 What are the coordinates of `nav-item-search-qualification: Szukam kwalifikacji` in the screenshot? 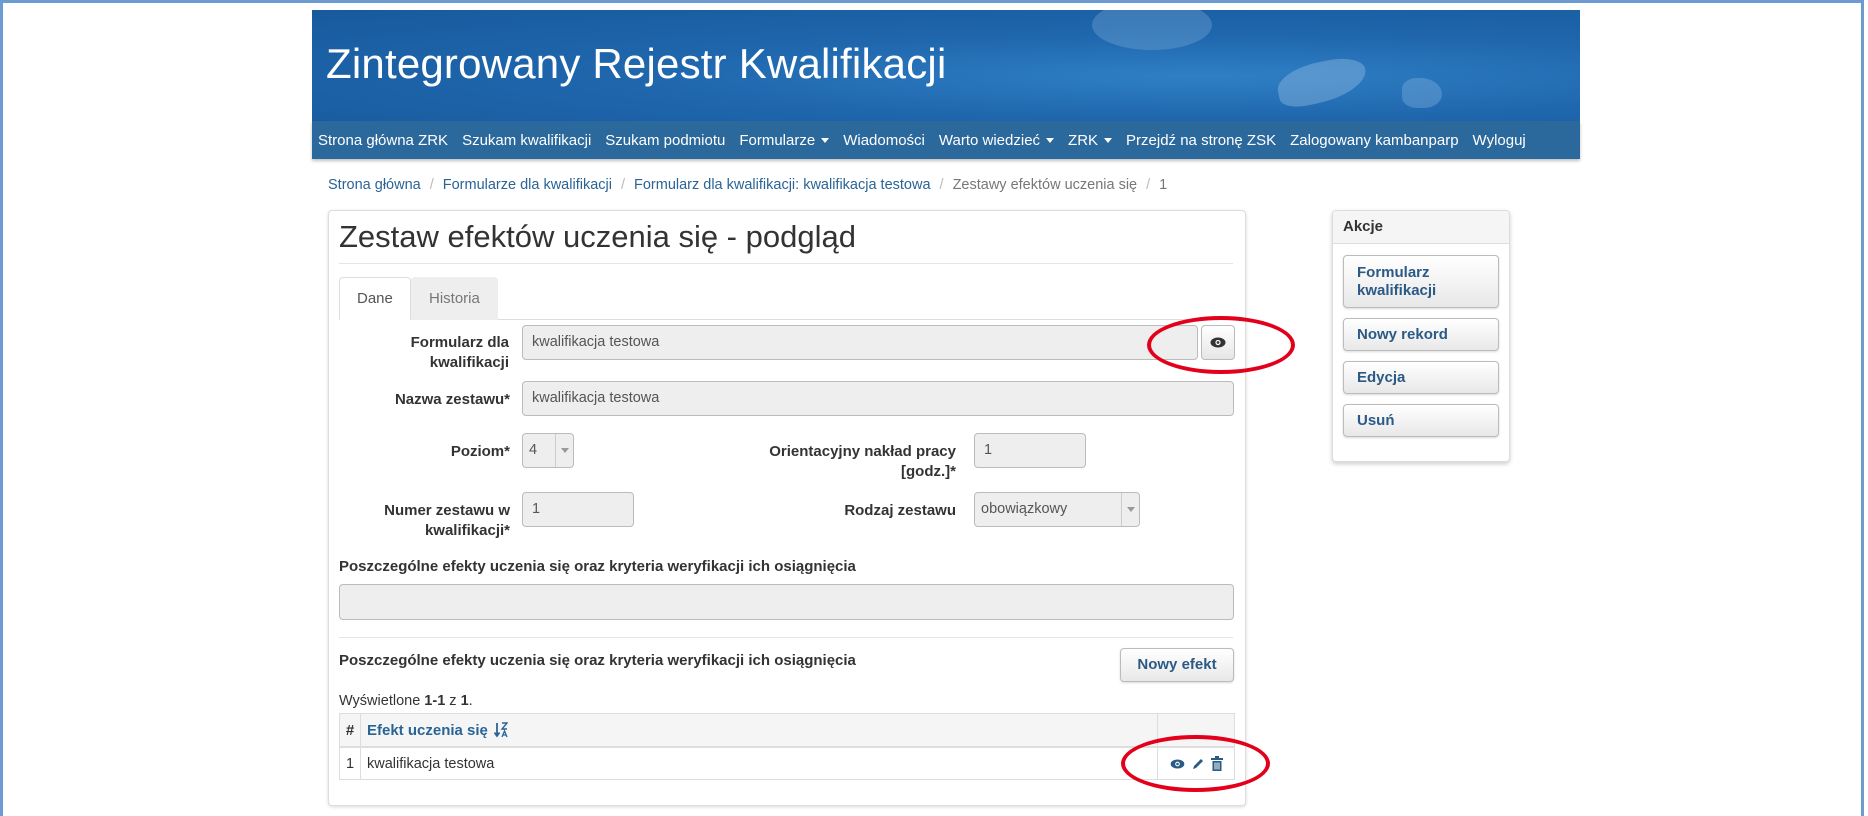 It's located at (526, 140).